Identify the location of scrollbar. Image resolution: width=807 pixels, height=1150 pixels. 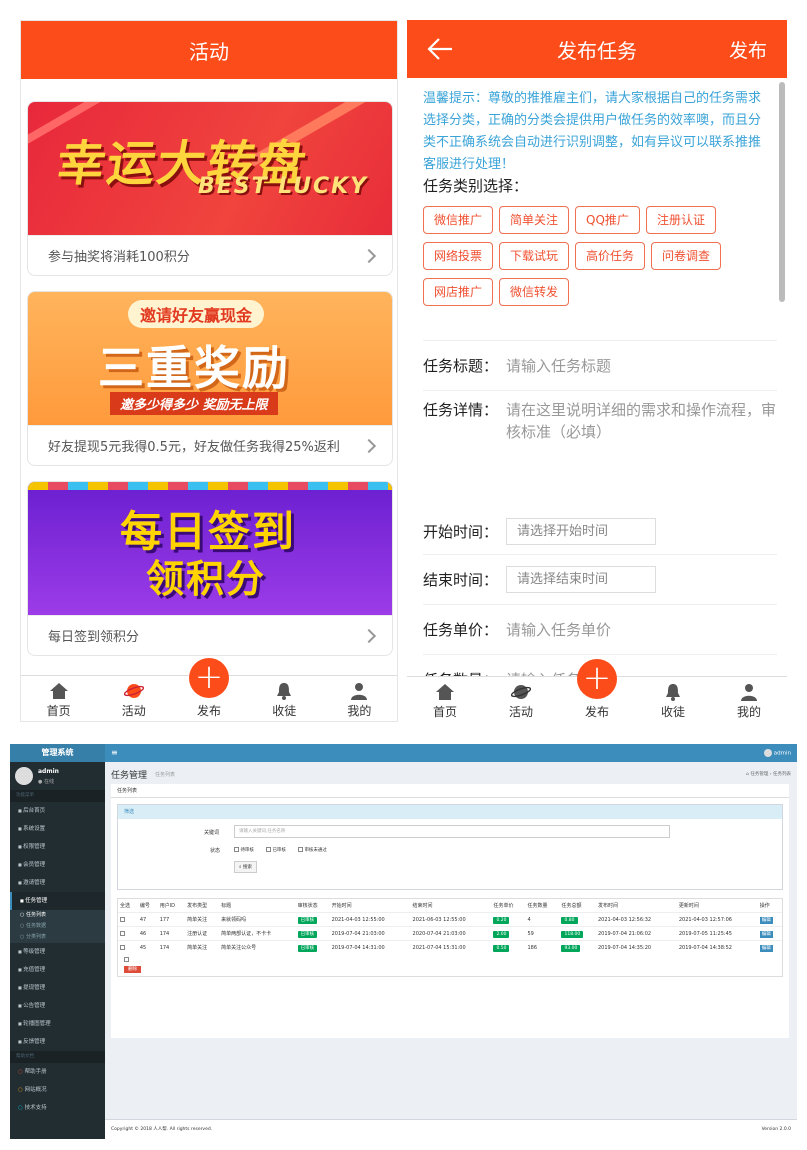
(782, 192).